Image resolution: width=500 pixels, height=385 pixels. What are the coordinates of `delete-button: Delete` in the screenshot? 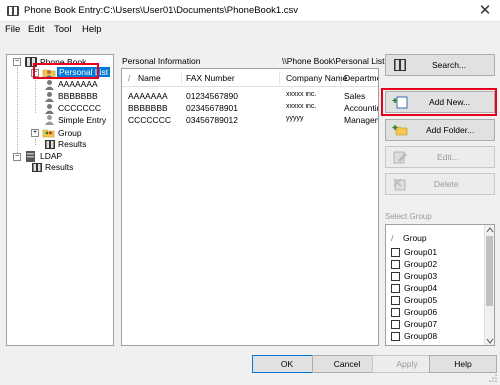 It's located at (440, 184).